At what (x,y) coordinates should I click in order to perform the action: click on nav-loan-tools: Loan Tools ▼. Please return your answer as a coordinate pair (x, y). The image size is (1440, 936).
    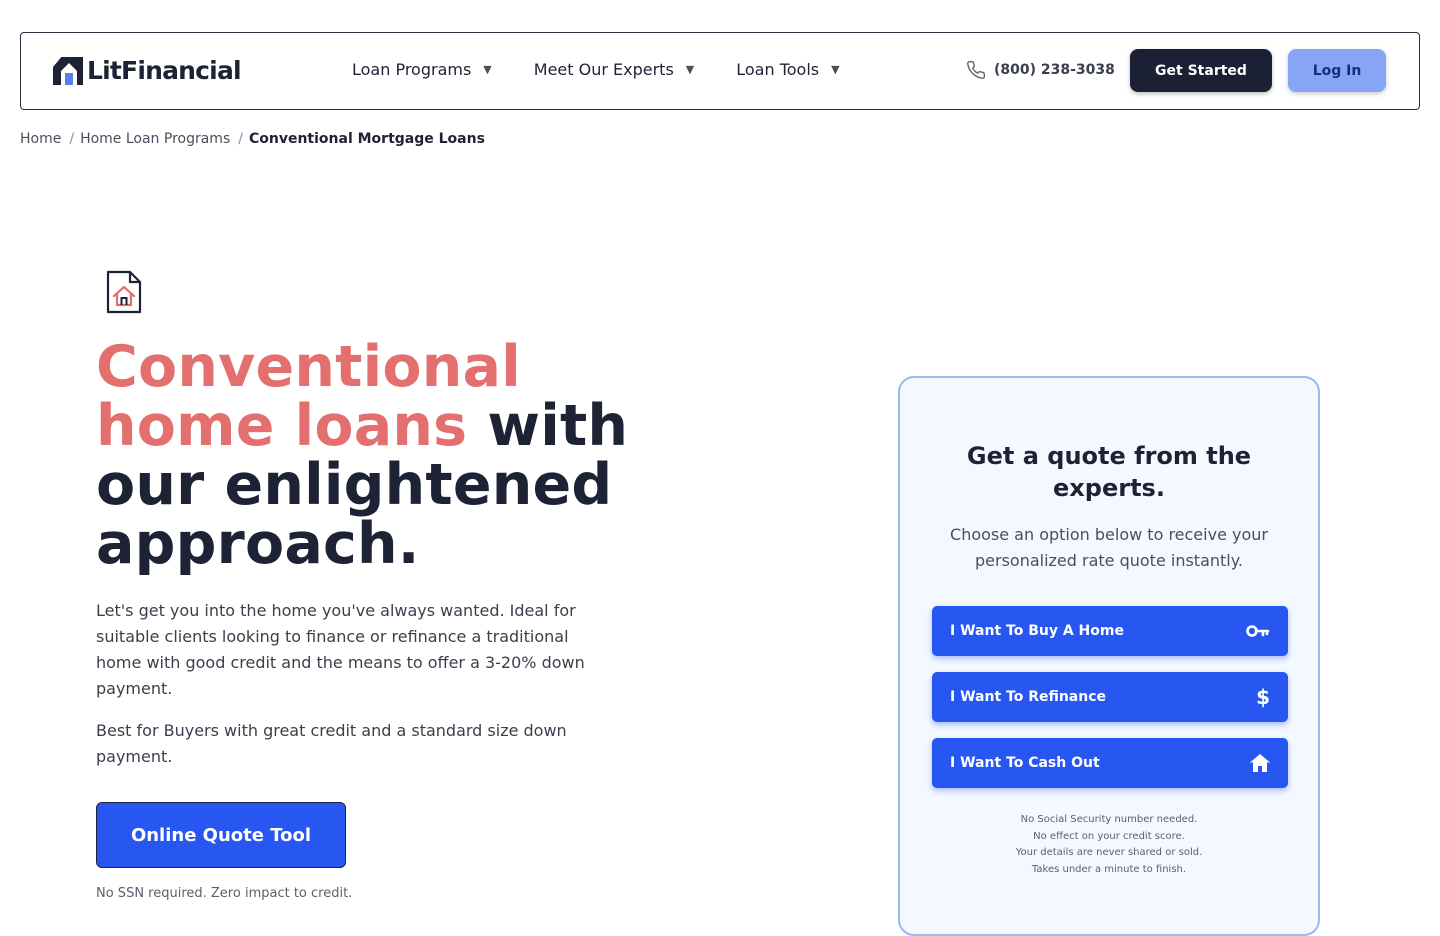
    Looking at the image, I should click on (787, 69).